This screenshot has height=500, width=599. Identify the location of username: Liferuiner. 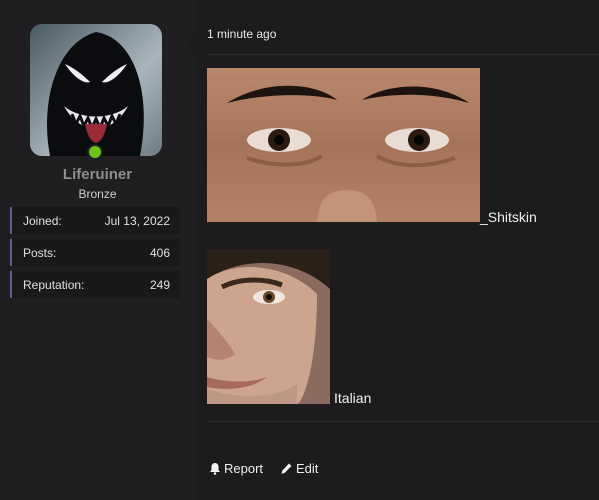
(97, 174).